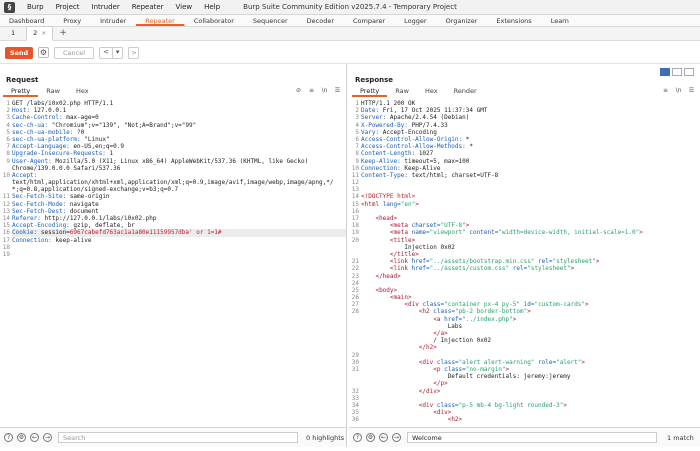 This screenshot has width=700, height=451. I want to click on chevron-left-icon: <, so click(106, 52).